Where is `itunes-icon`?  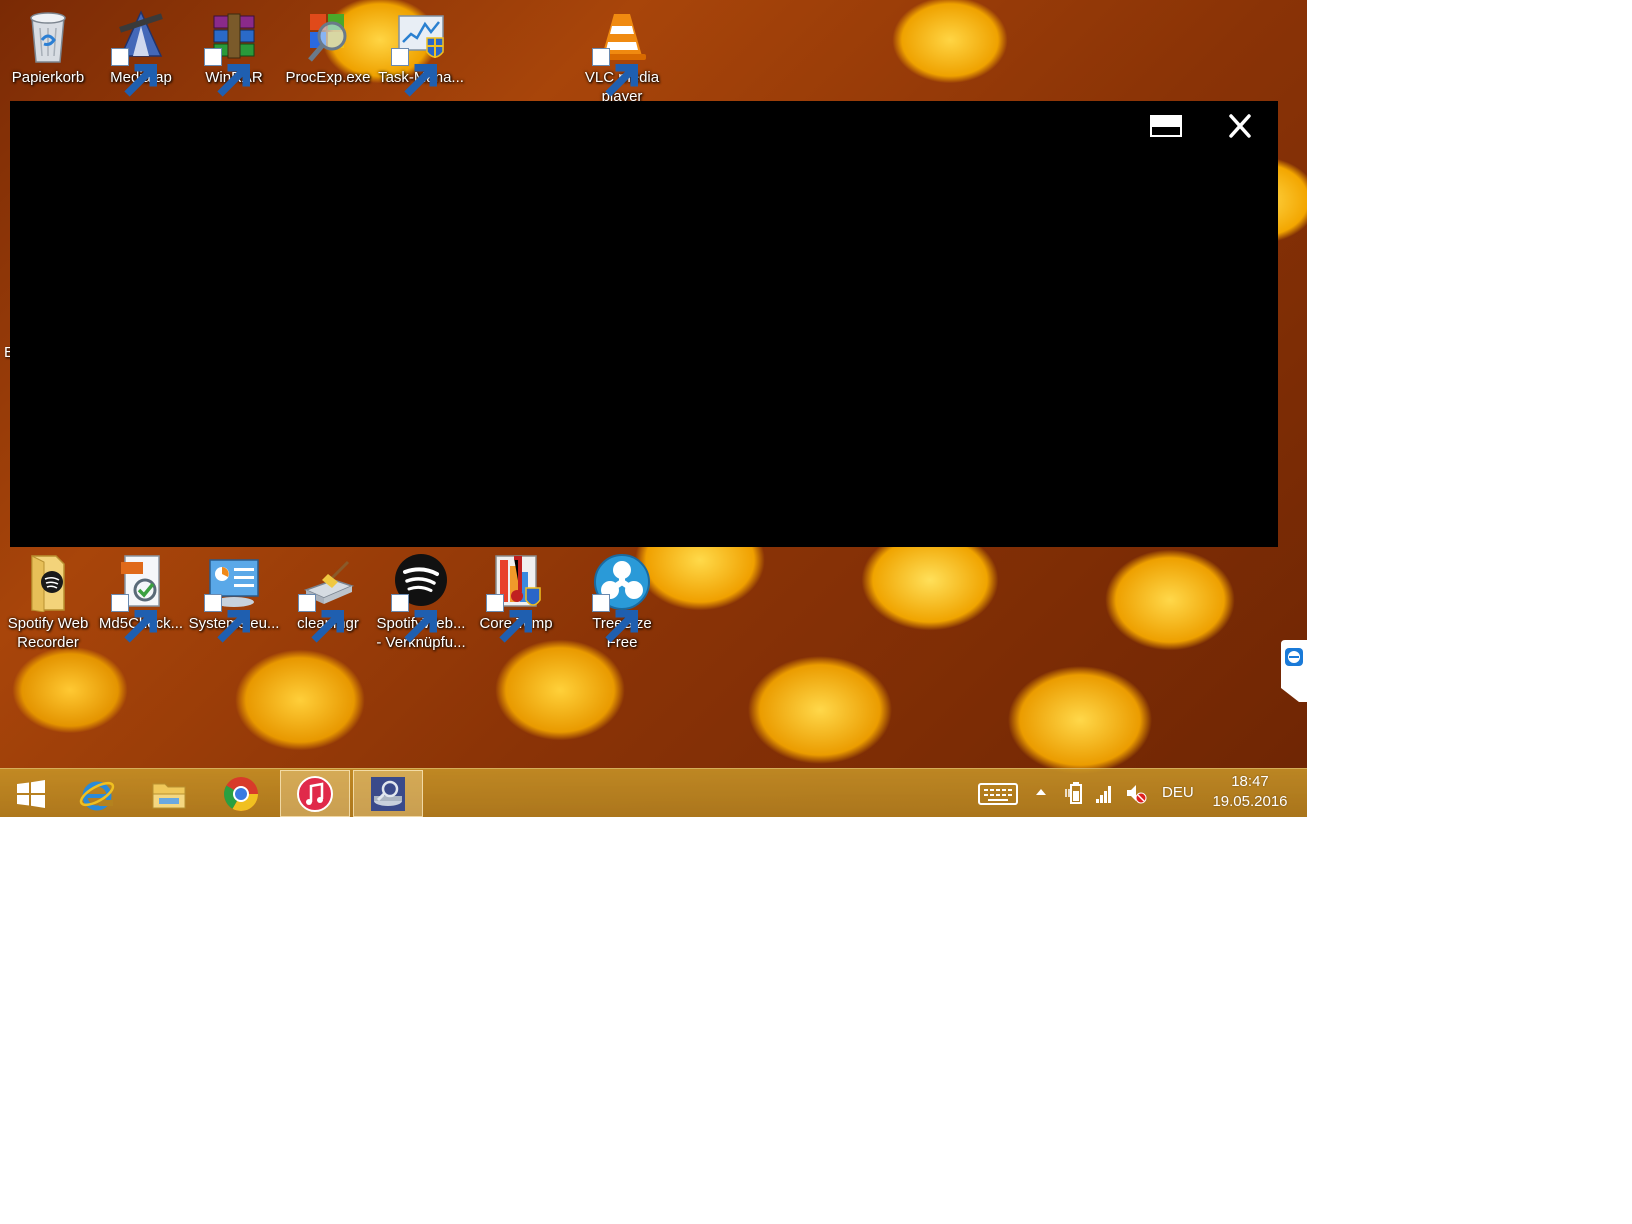 itunes-icon is located at coordinates (315, 793).